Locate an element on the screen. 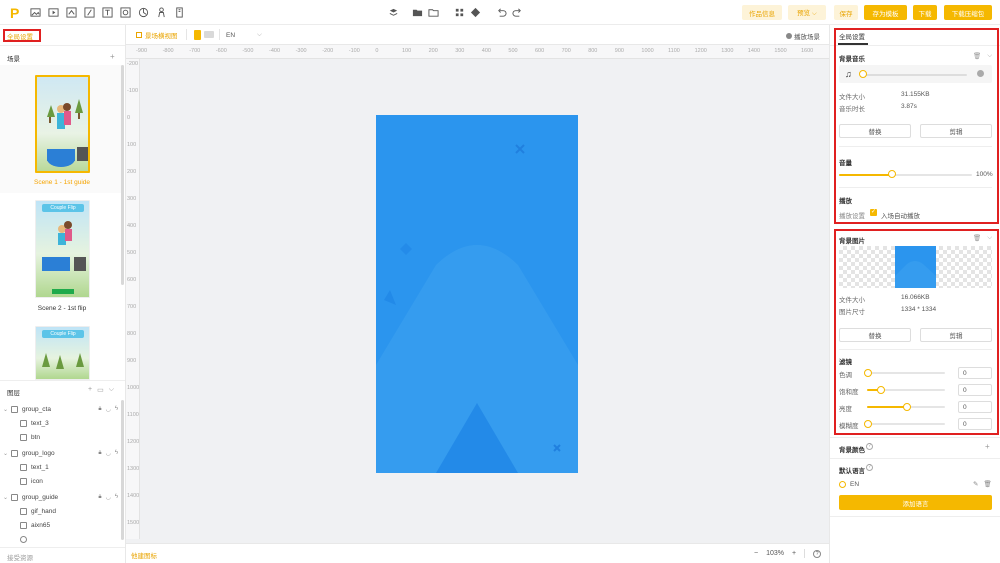 This screenshot has width=1000, height=563. grid-icon is located at coordinates (459, 12).